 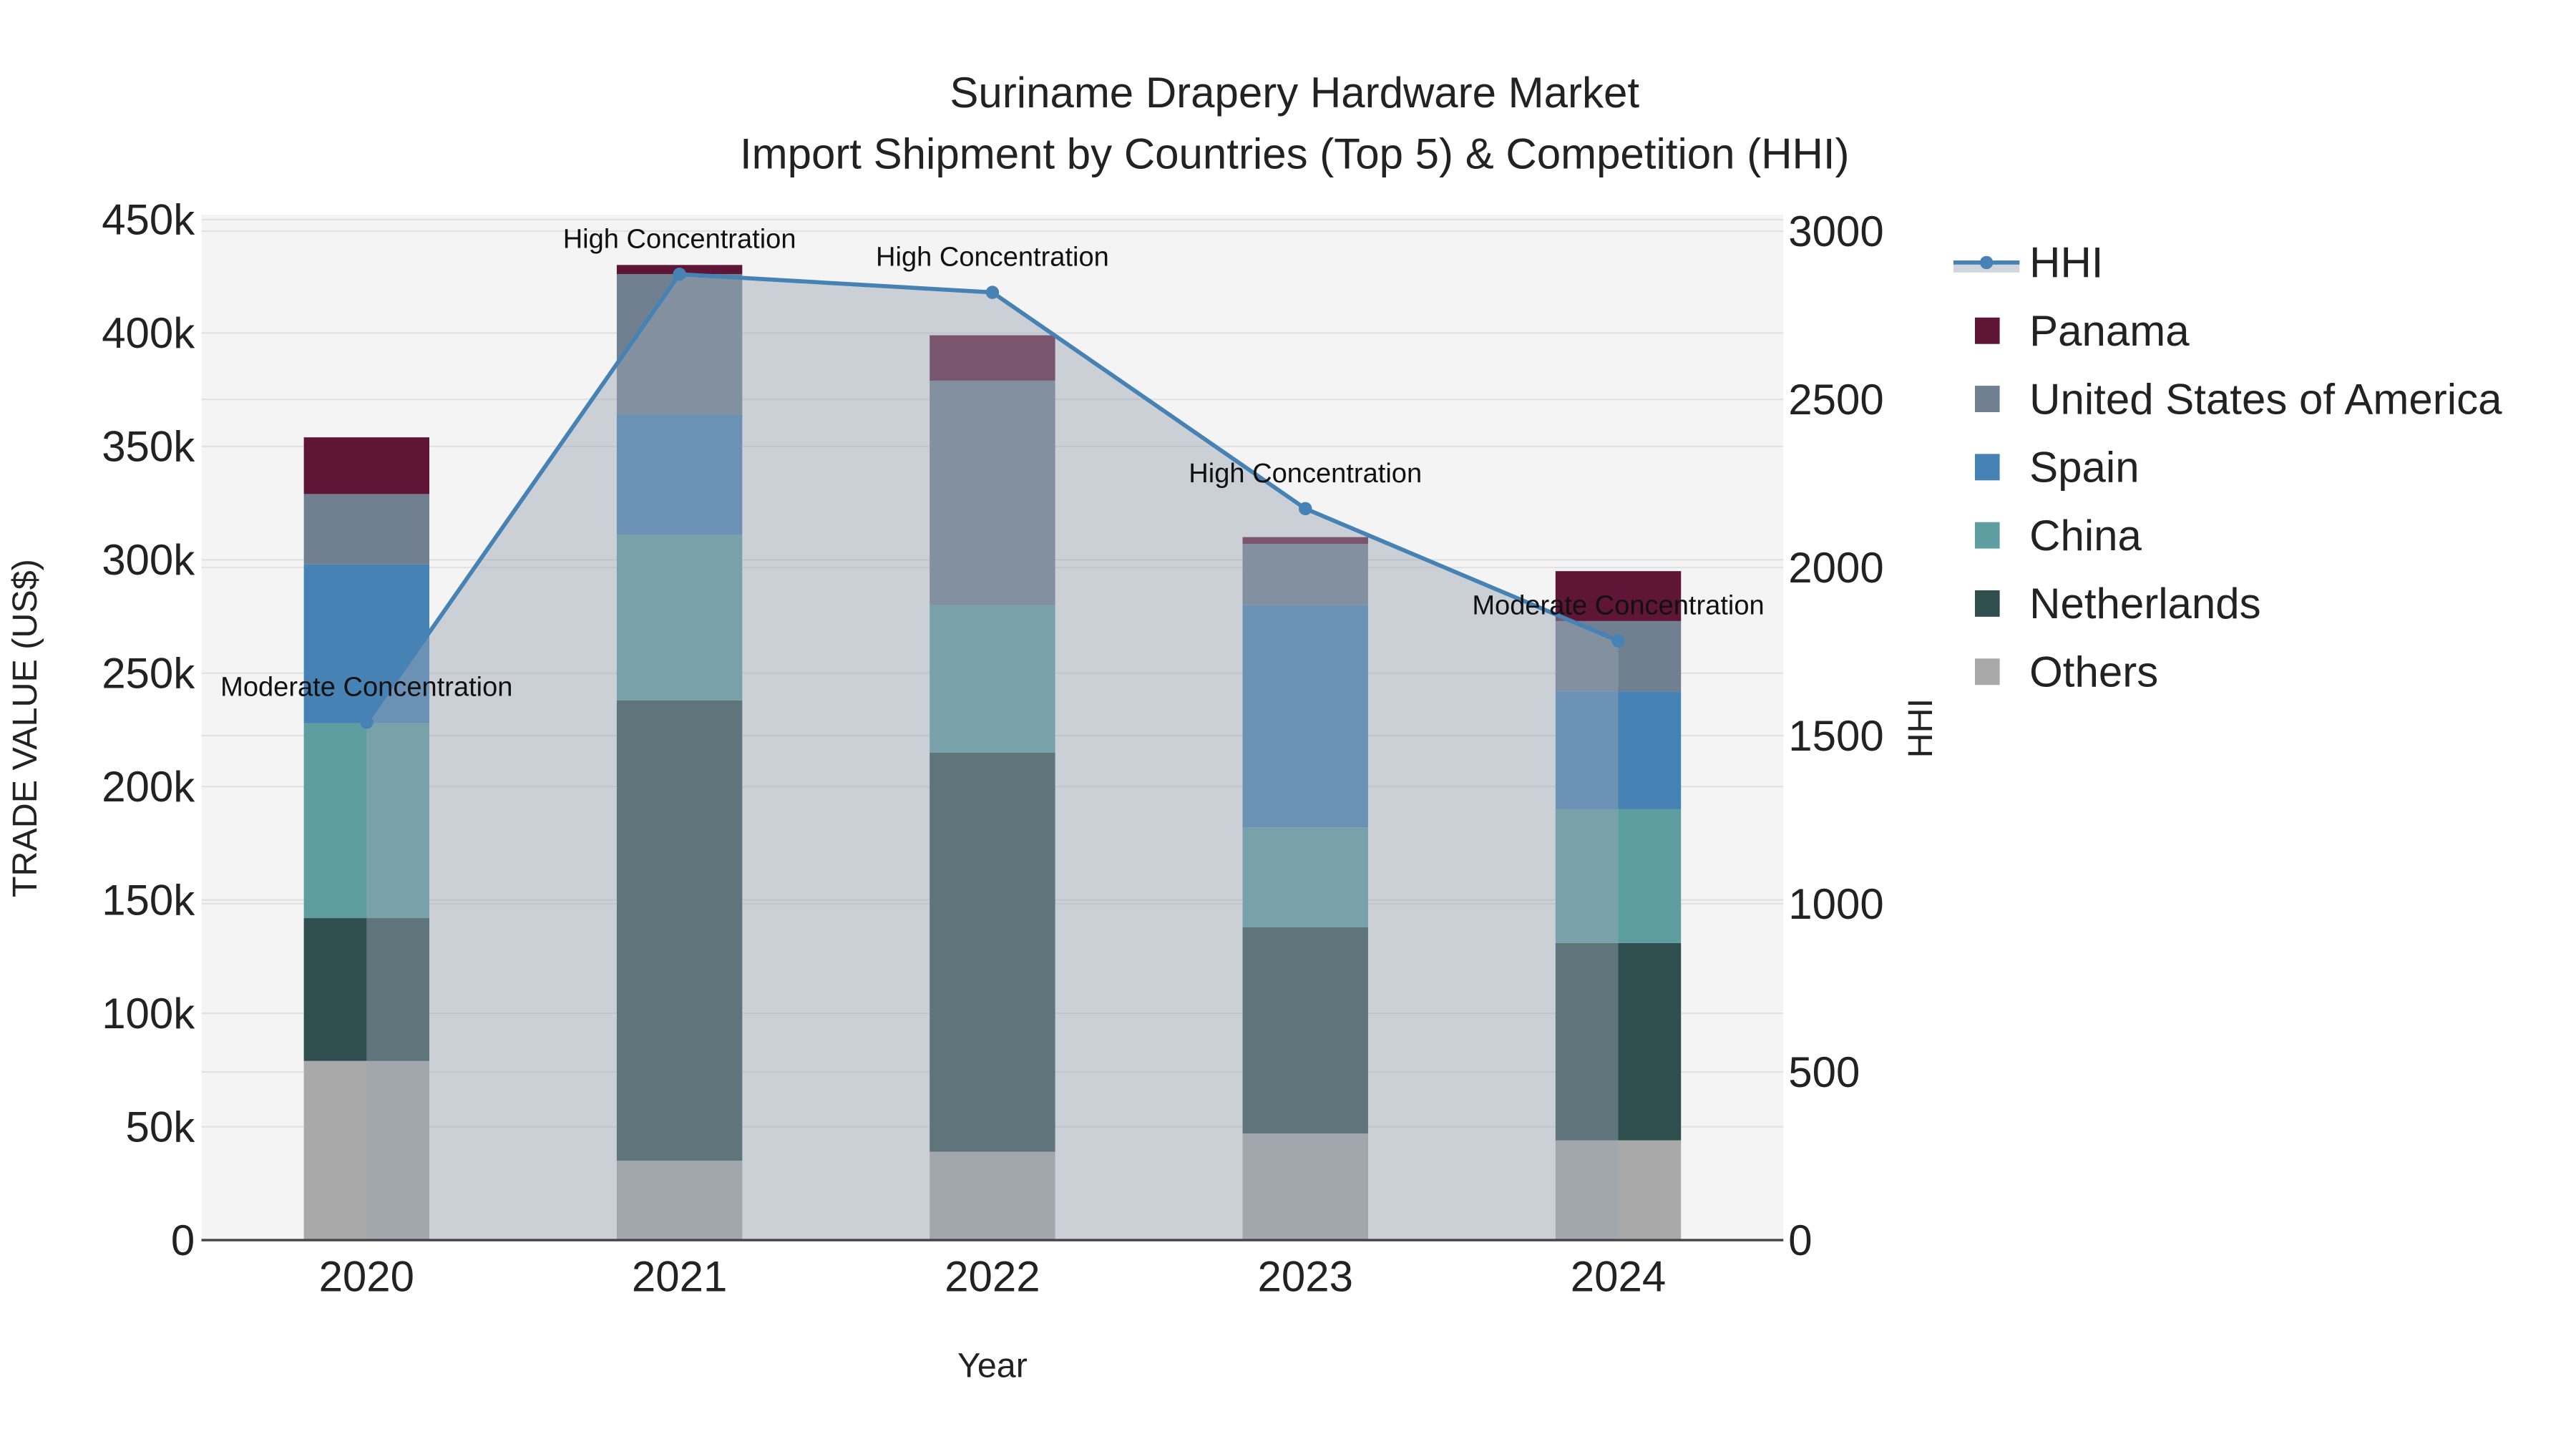 What do you see at coordinates (366, 529) in the screenshot?
I see `bar-united-states-of-america-2020` at bounding box center [366, 529].